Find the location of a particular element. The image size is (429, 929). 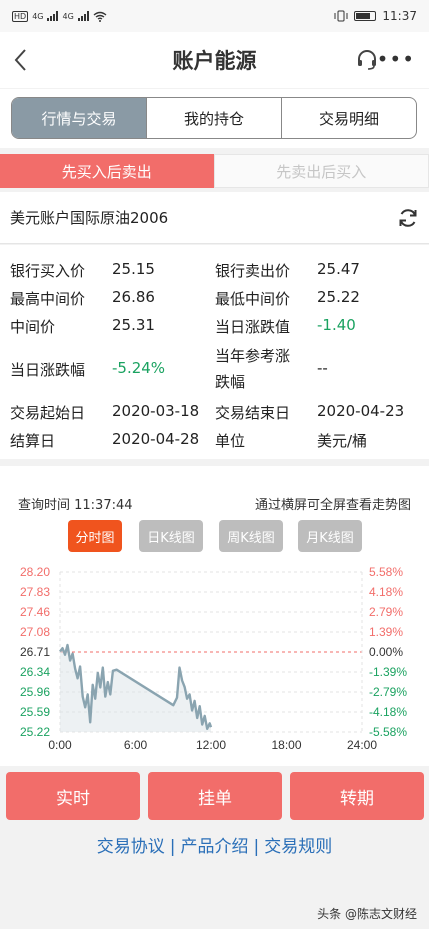

pct-tick-label: 0.00% is located at coordinates (386, 652).